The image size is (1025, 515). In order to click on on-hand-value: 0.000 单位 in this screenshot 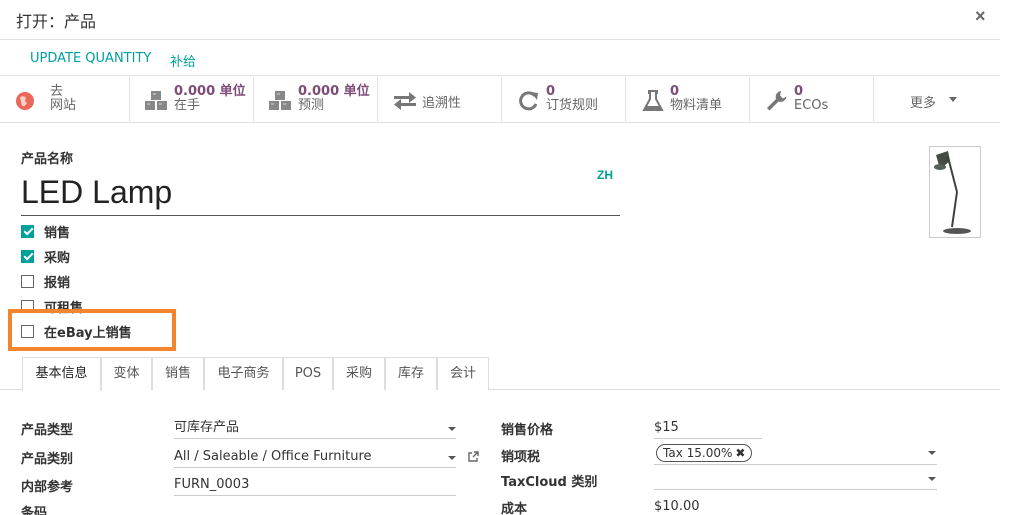, I will do `click(210, 91)`.